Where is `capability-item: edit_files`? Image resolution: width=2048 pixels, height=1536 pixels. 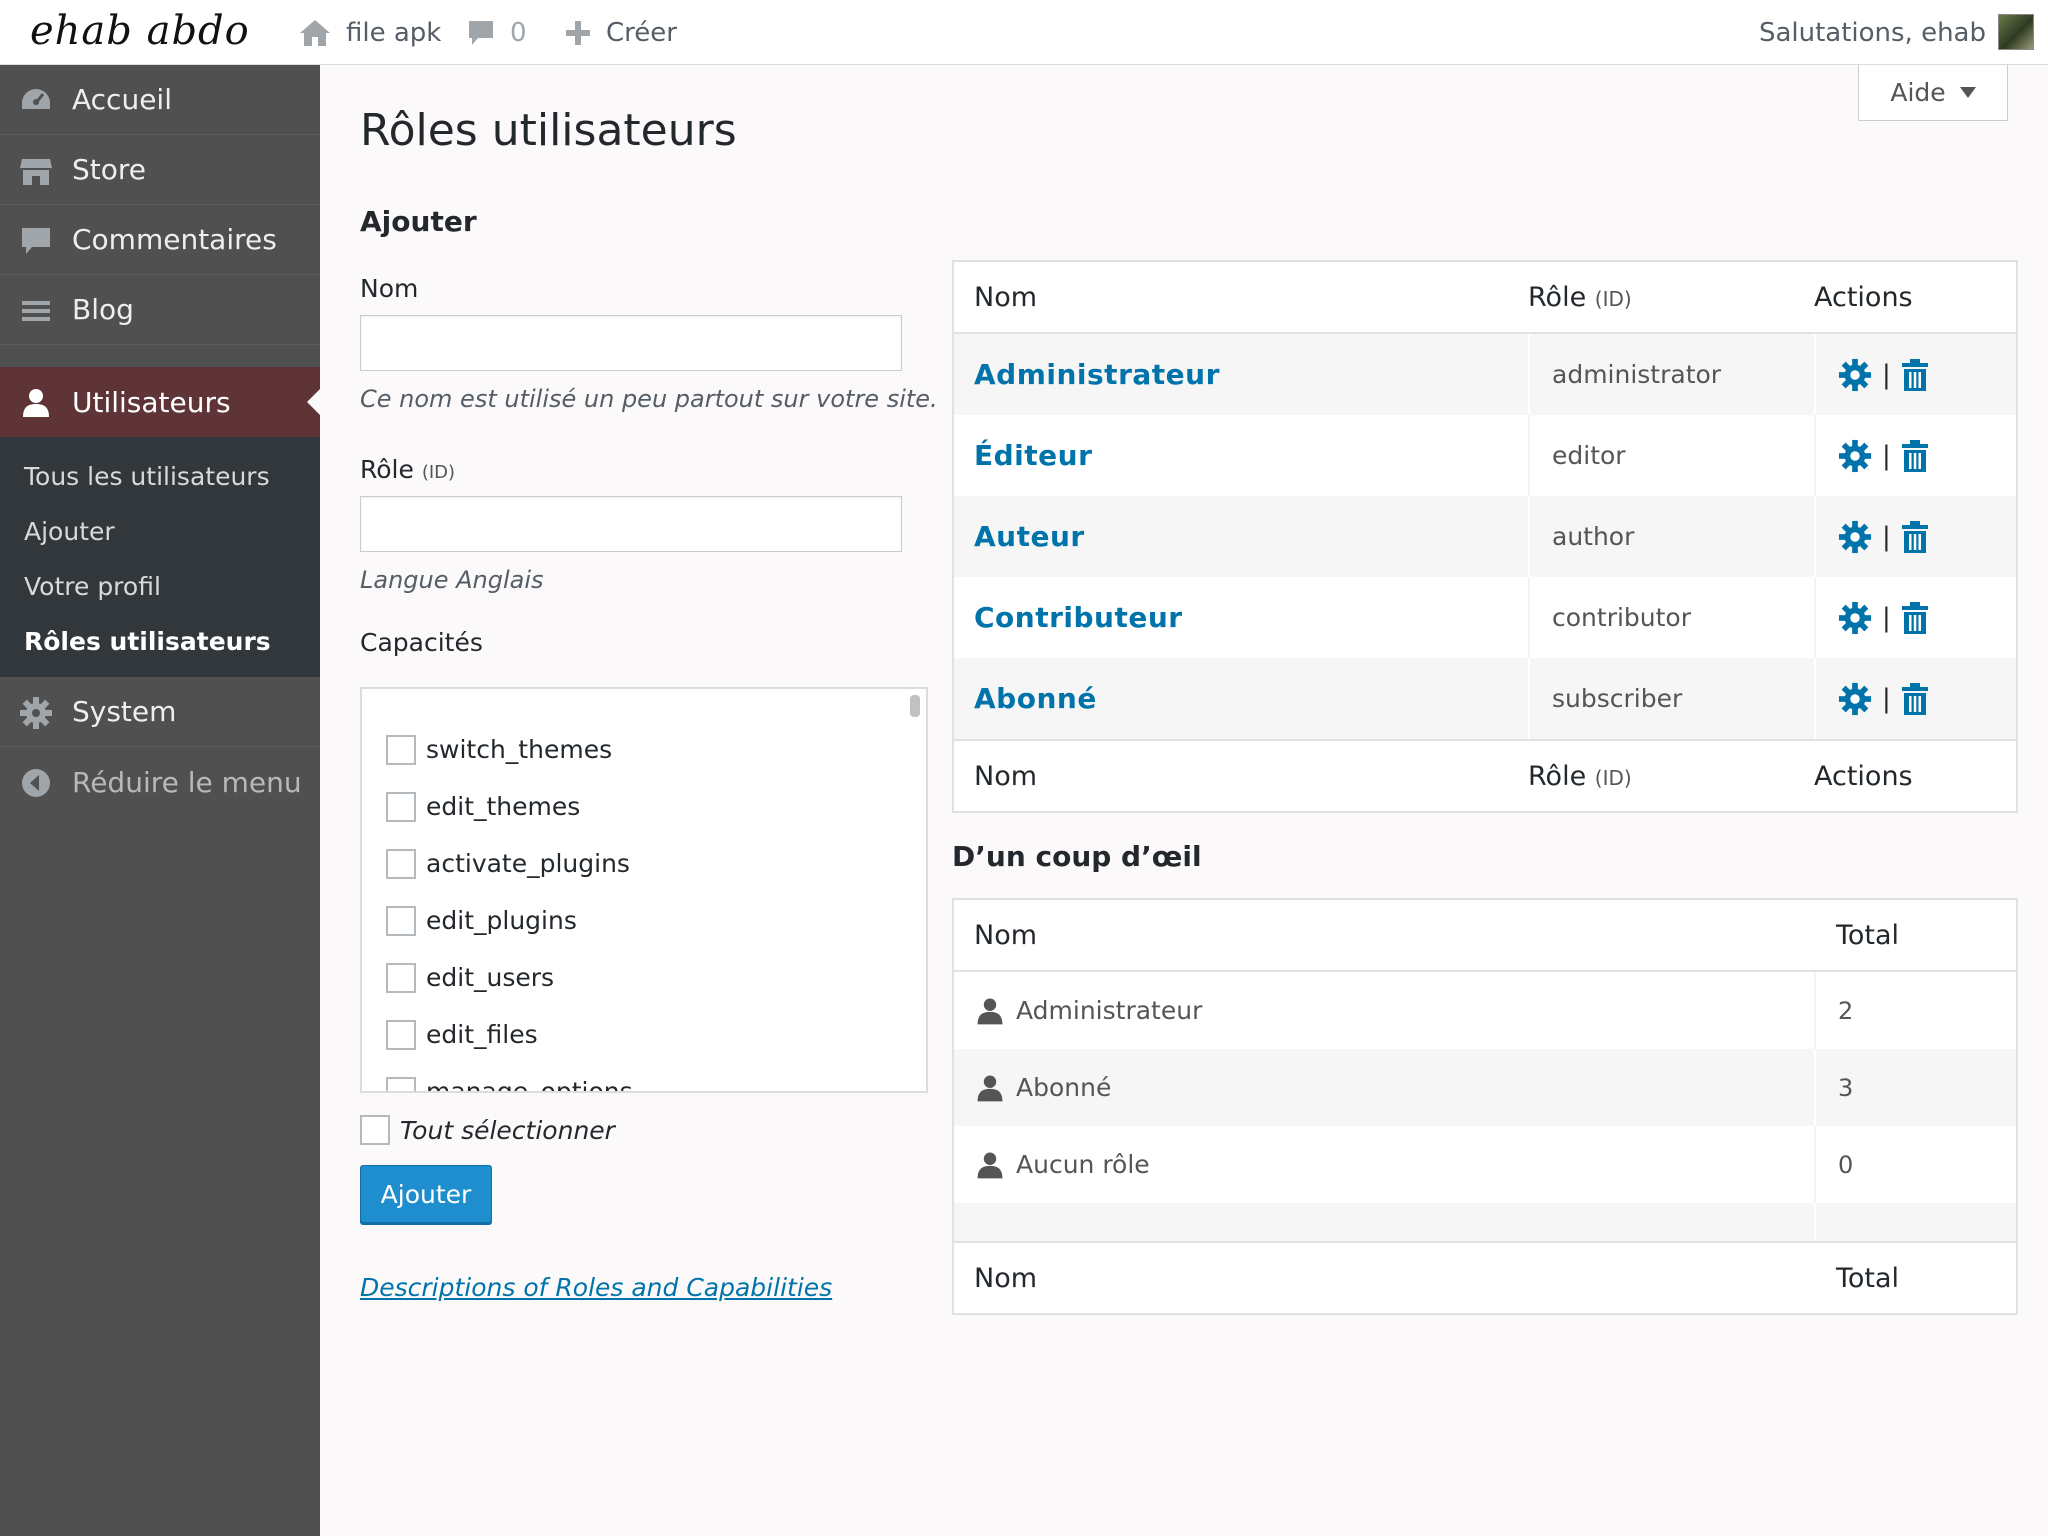
capability-item: edit_files is located at coordinates (656, 1034).